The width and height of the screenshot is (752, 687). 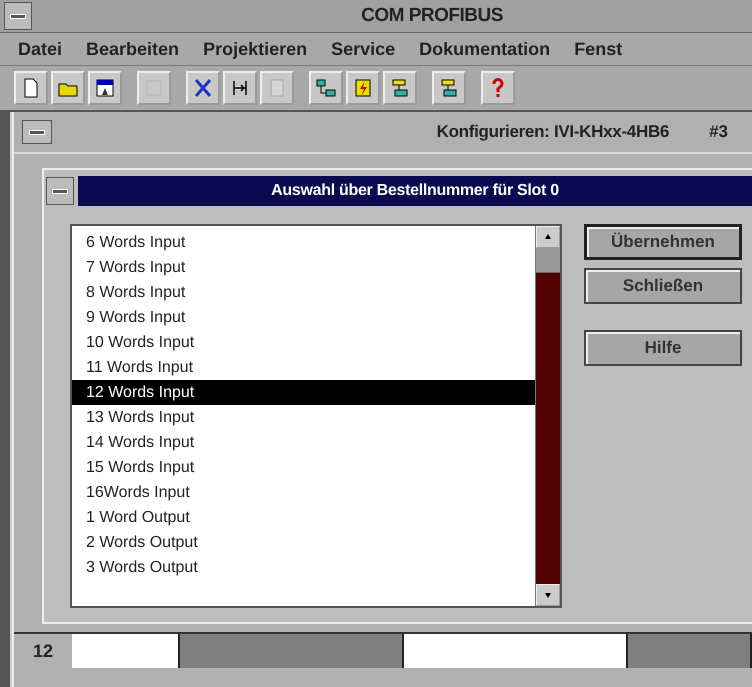 I want to click on list-item: 2 Words Output, so click(x=303, y=542).